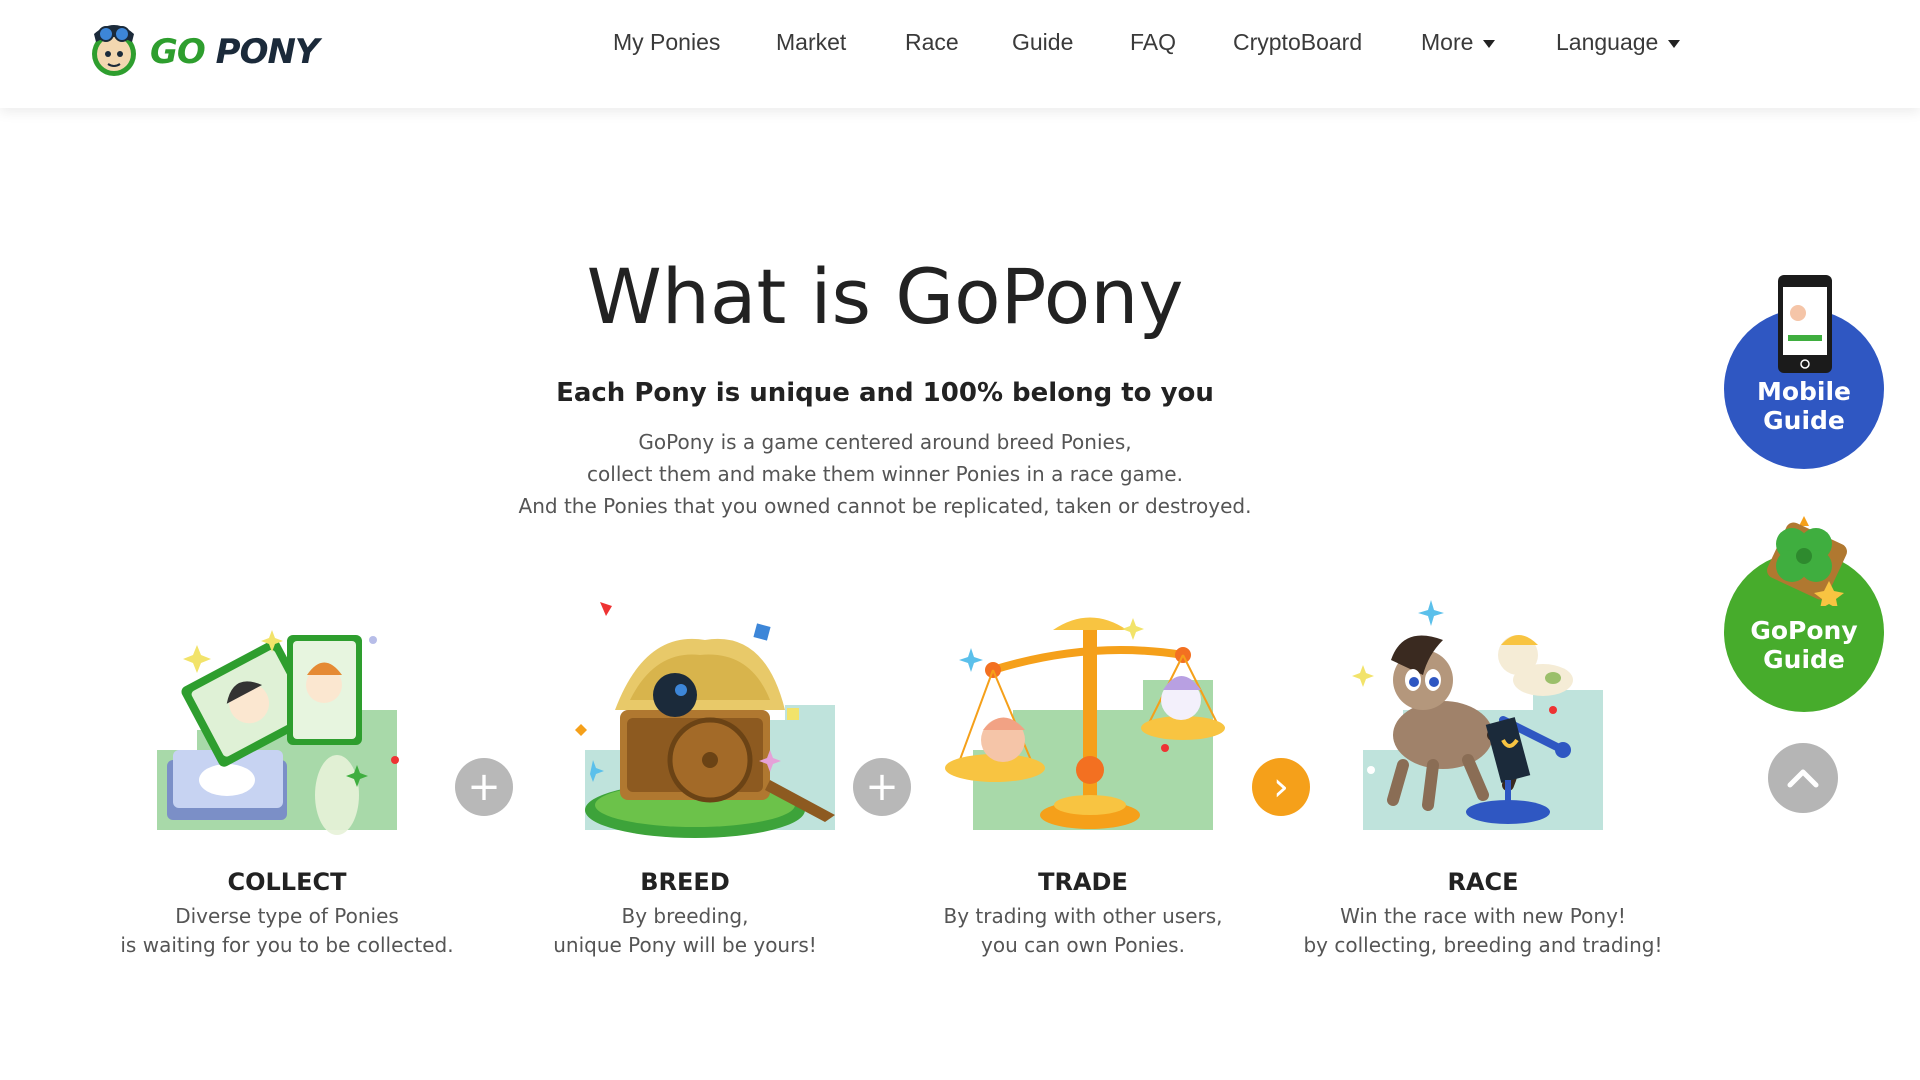  Describe the element at coordinates (1483, 945) in the screenshot. I see `step-desc-line: by collecting, breeding and trading!` at that location.